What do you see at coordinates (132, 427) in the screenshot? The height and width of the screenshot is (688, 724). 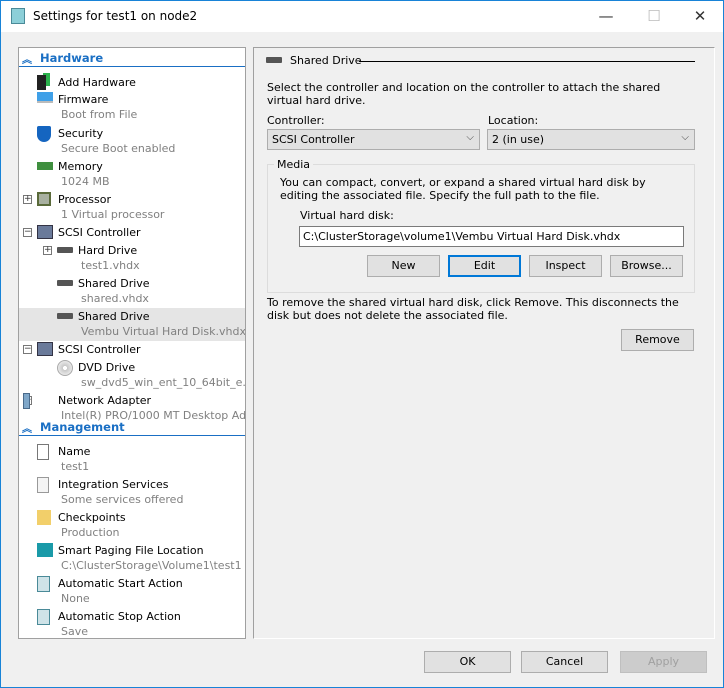 I see `section-header-management: ︽ Management` at bounding box center [132, 427].